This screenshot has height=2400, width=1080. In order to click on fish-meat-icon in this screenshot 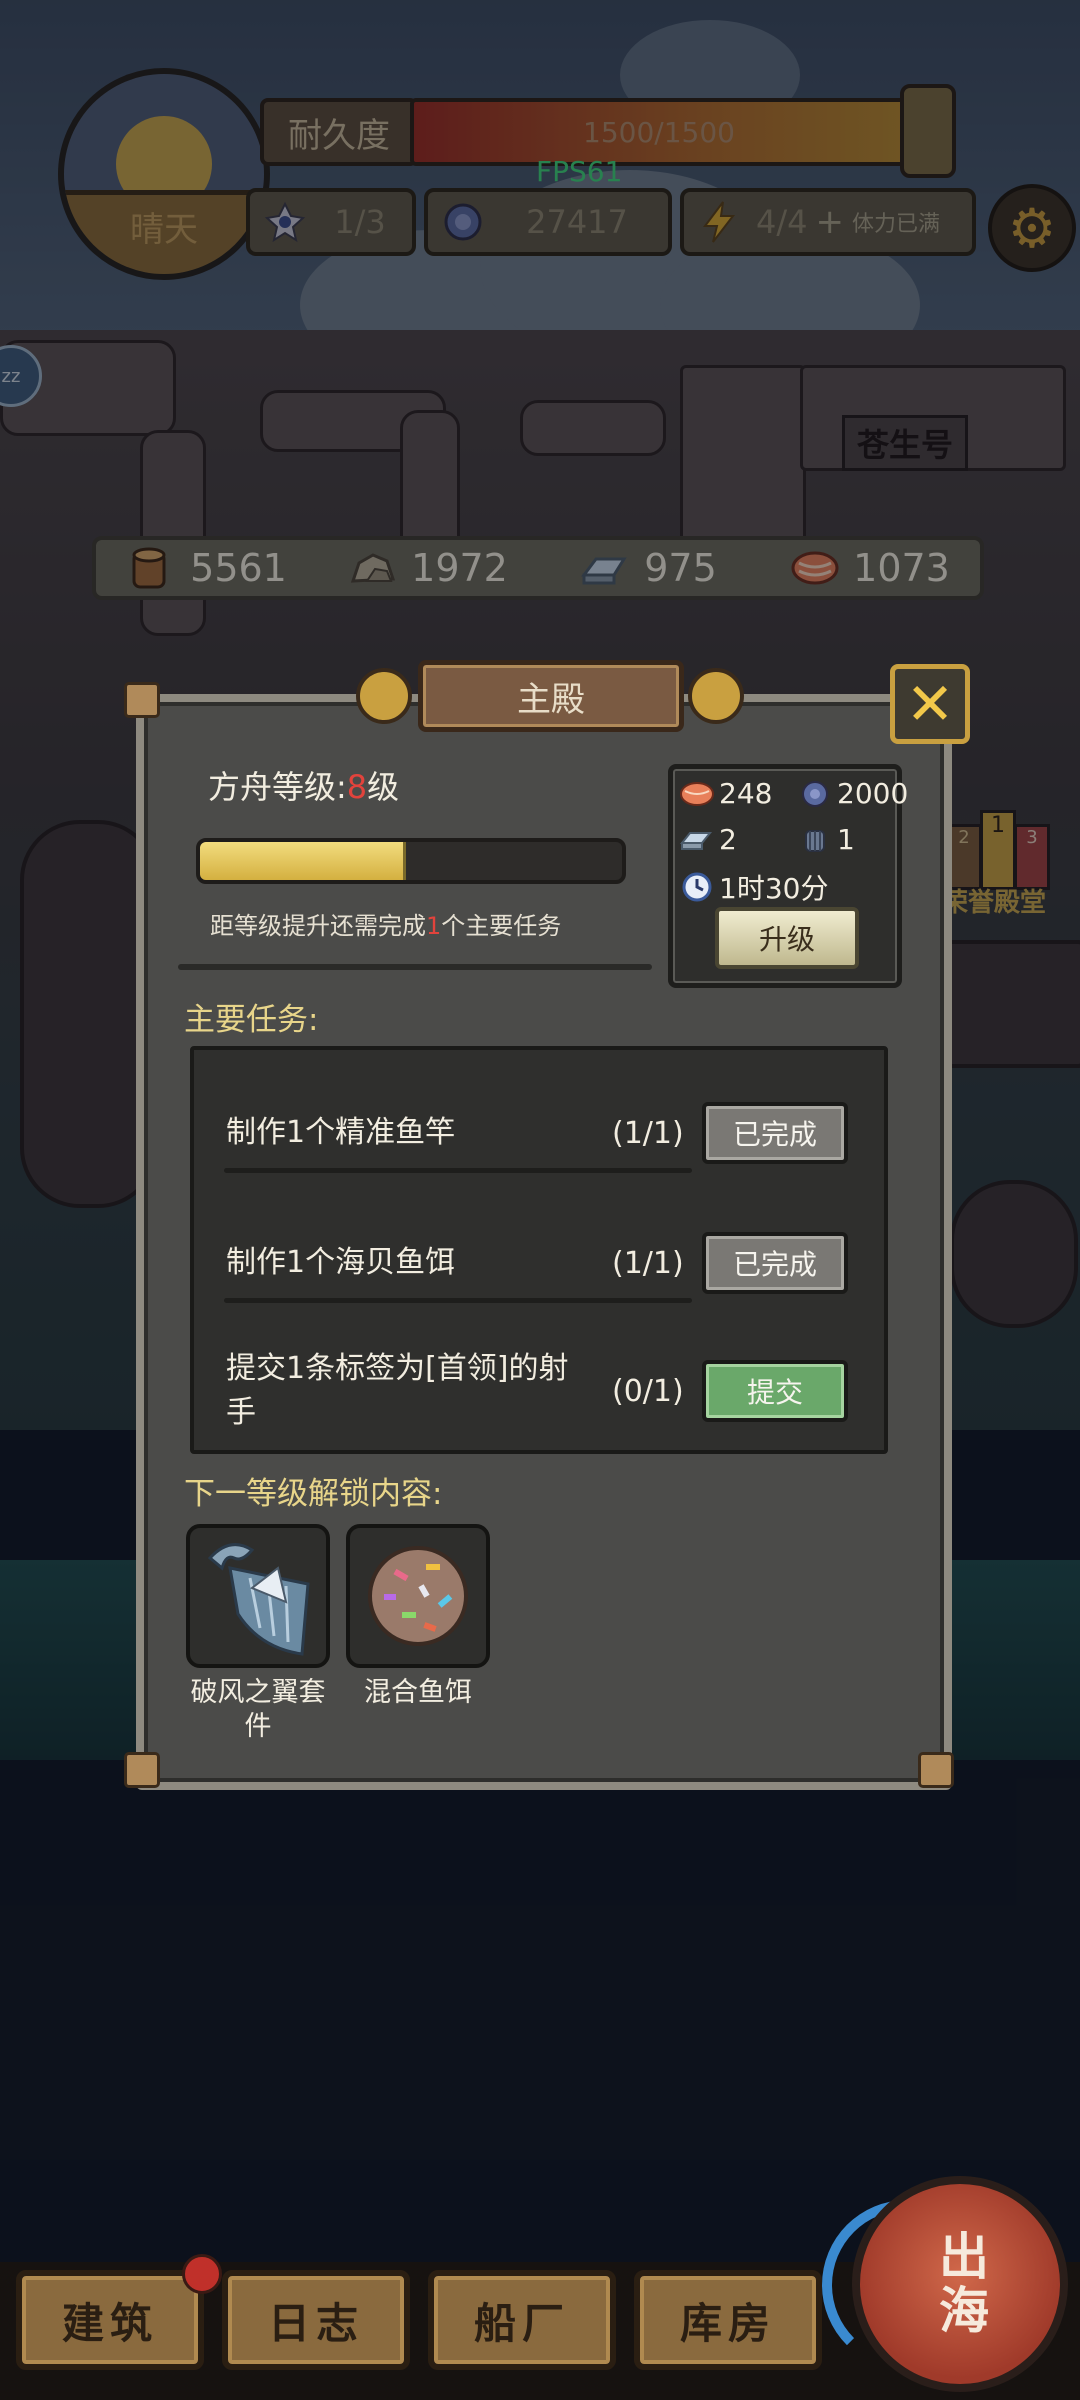, I will do `click(697, 794)`.